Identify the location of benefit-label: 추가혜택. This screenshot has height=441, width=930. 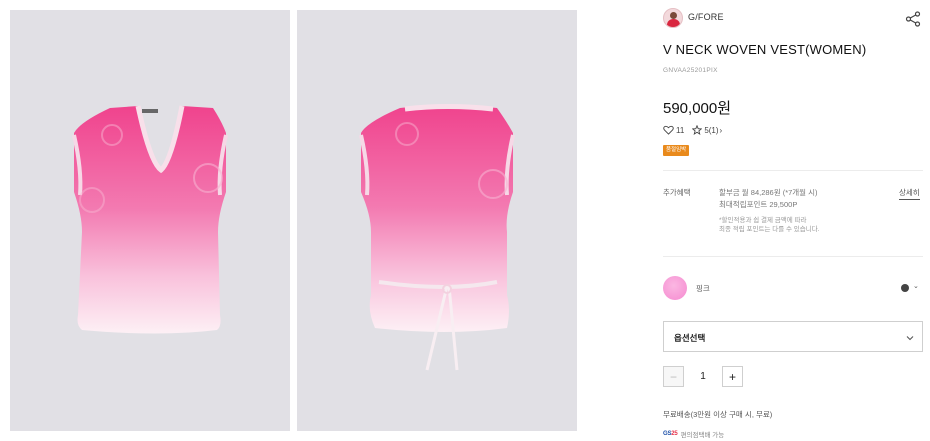
(677, 192).